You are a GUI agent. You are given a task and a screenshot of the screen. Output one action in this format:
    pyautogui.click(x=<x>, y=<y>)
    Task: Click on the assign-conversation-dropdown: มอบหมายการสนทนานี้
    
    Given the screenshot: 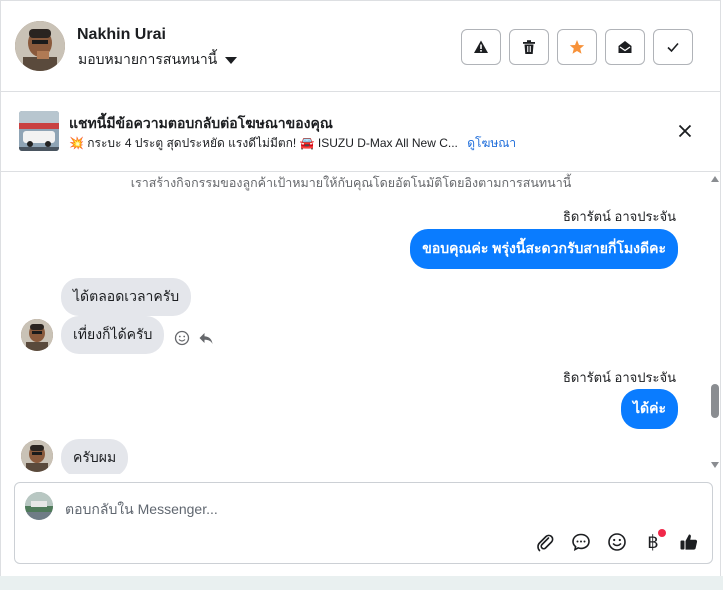 What is the action you would take?
    pyautogui.click(x=158, y=60)
    